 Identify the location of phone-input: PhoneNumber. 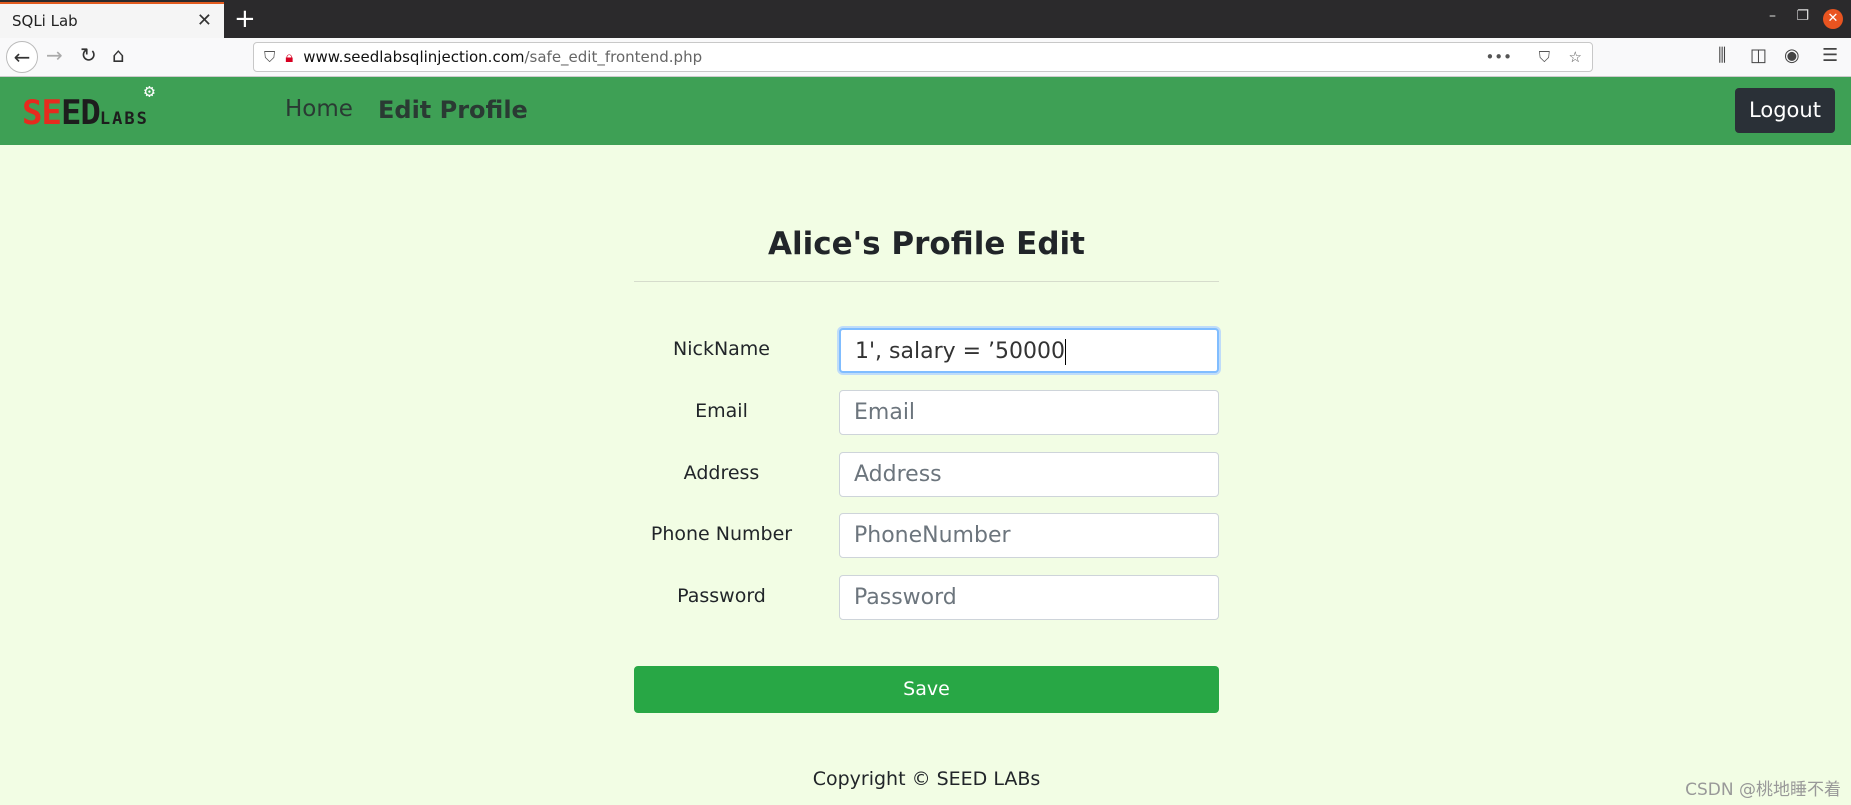
(1029, 535).